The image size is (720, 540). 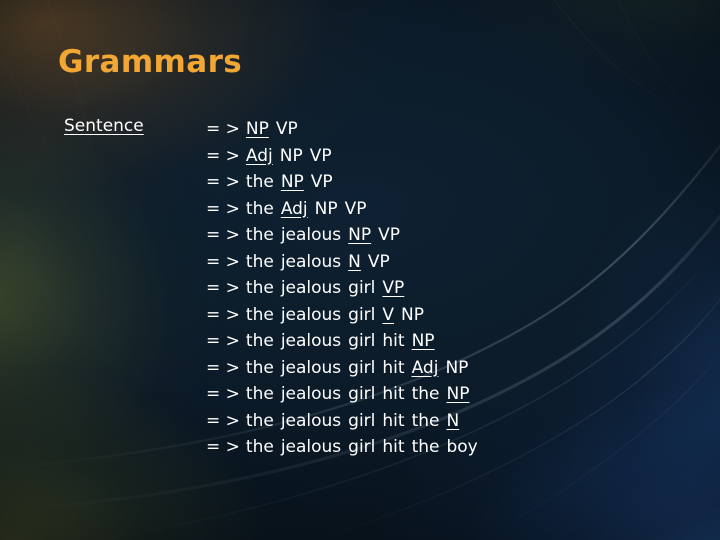 I want to click on derivation-line: = > the jealous girl hit Adj NP, so click(x=342, y=368).